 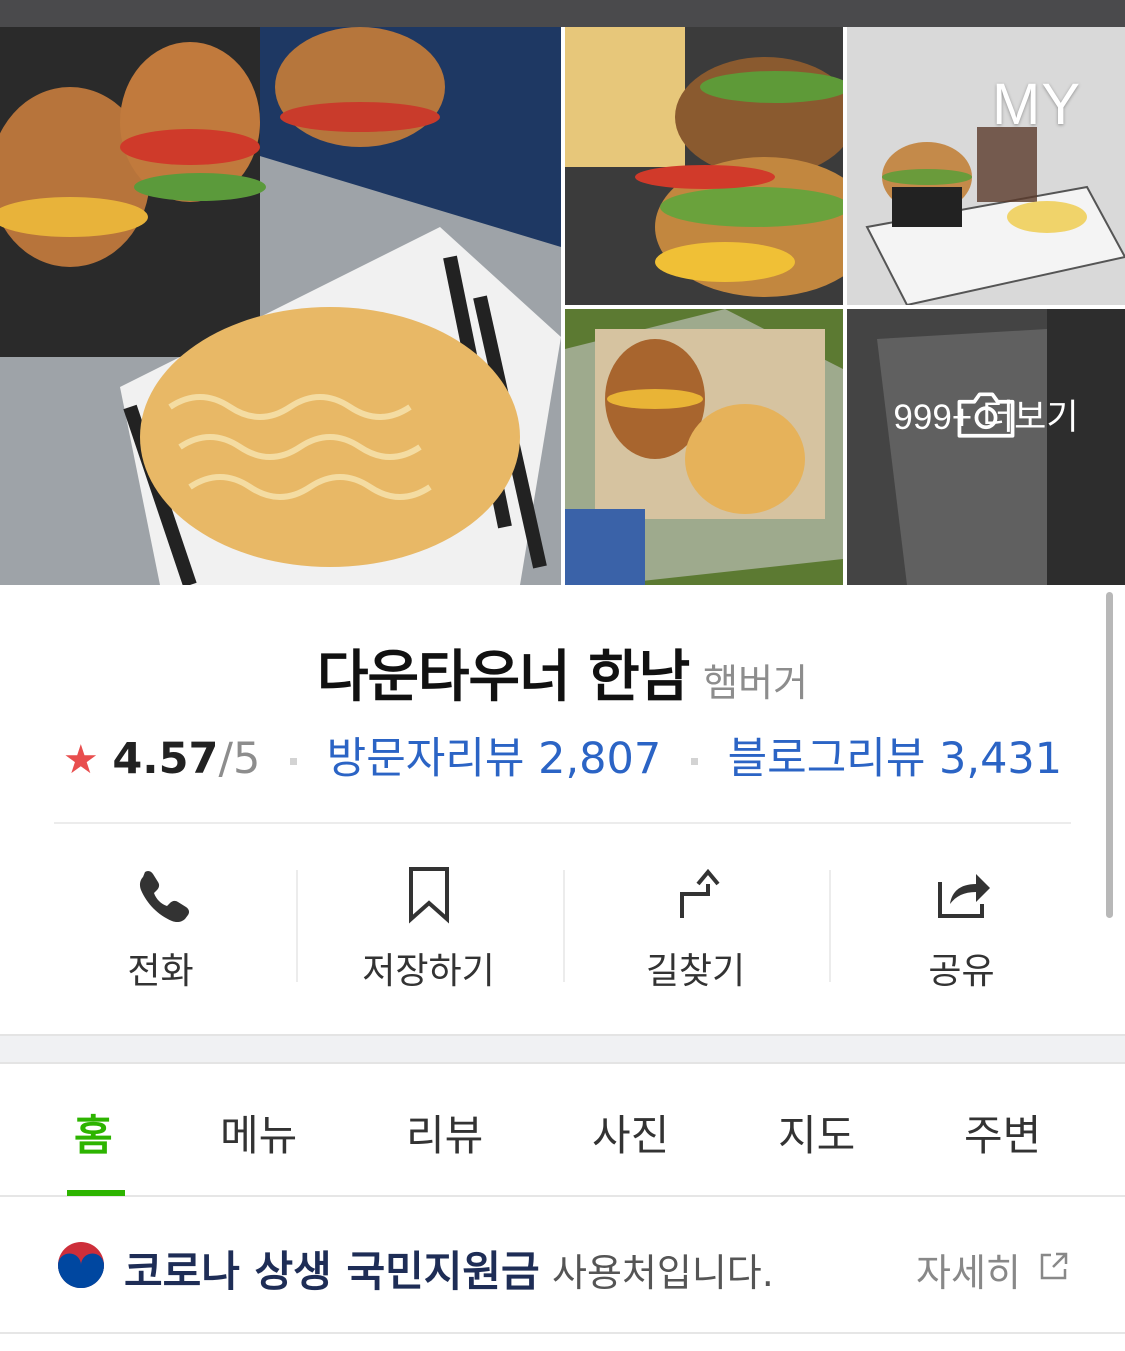 I want to click on call-label: 전화, so click(x=160, y=971).